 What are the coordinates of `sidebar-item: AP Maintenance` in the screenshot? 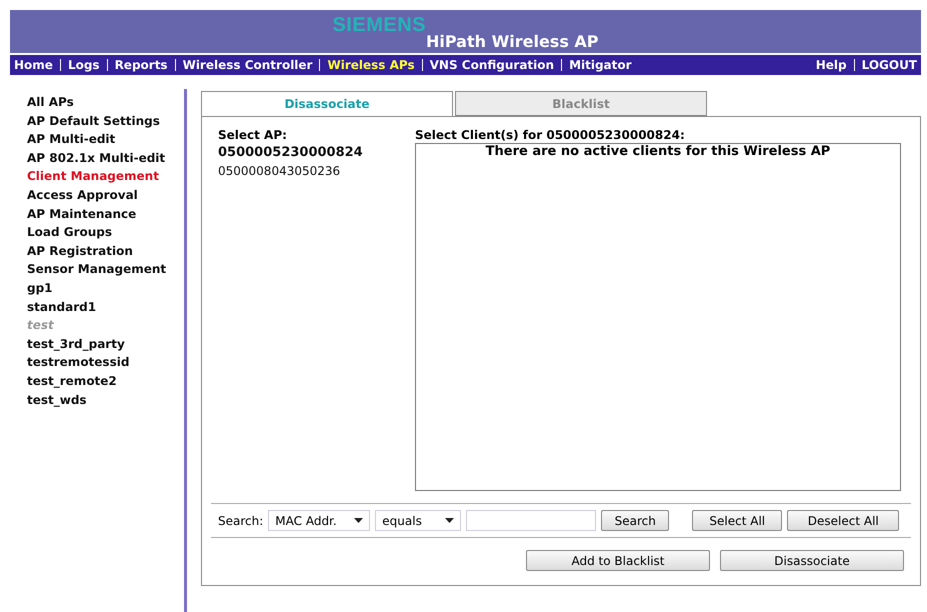 It's located at (105, 214).